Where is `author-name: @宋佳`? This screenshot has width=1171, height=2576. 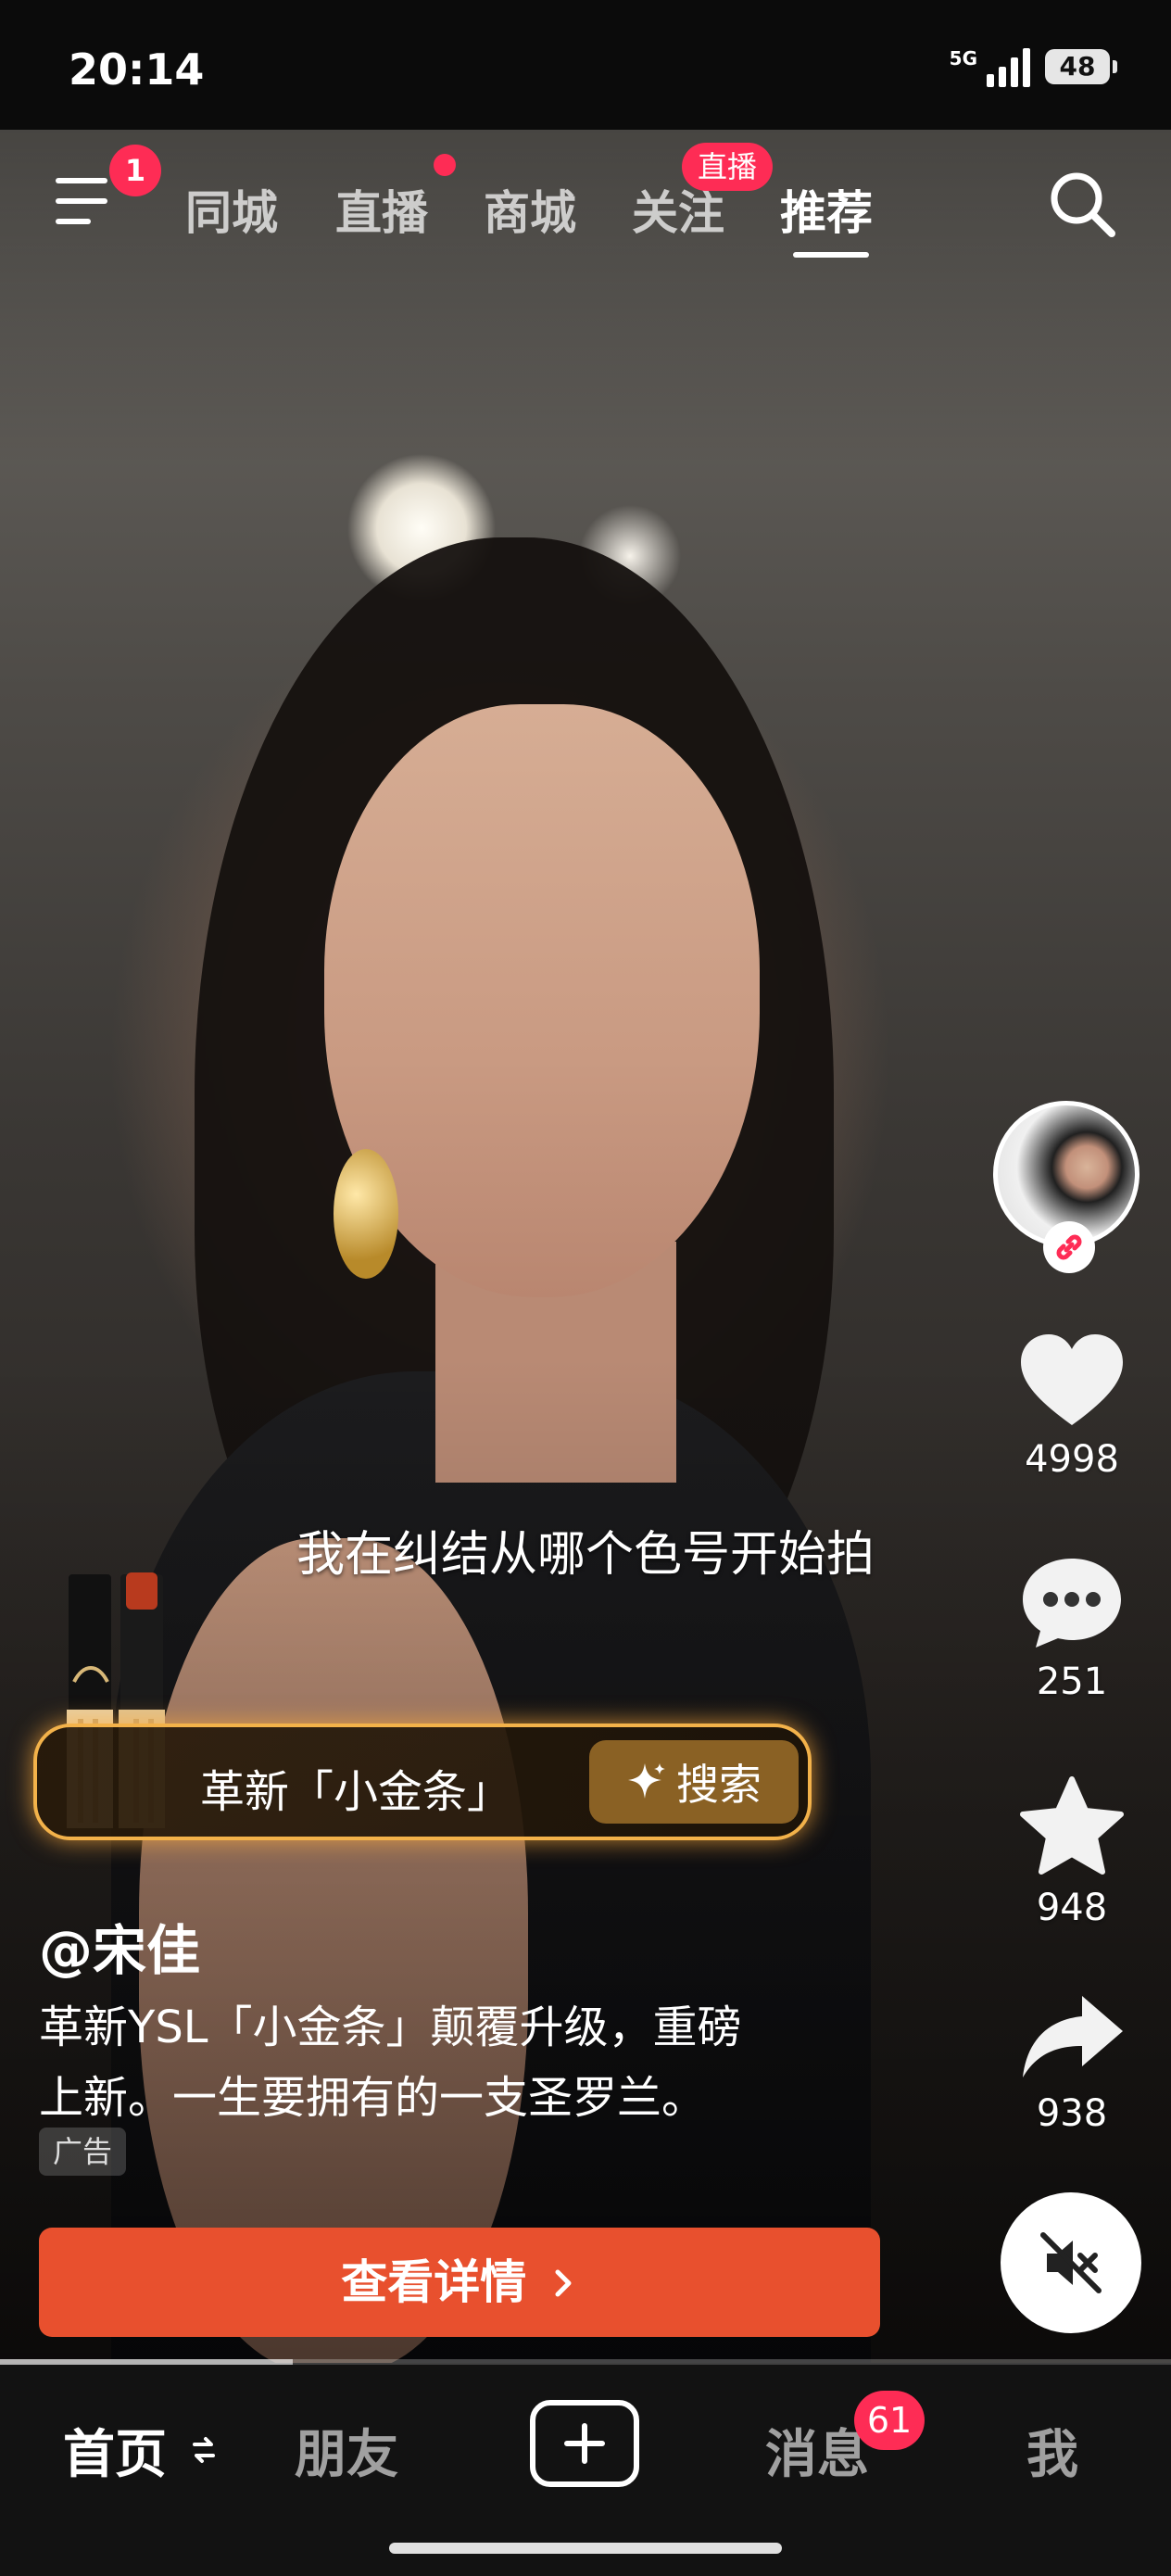 author-name: @宋佳 is located at coordinates (119, 1946).